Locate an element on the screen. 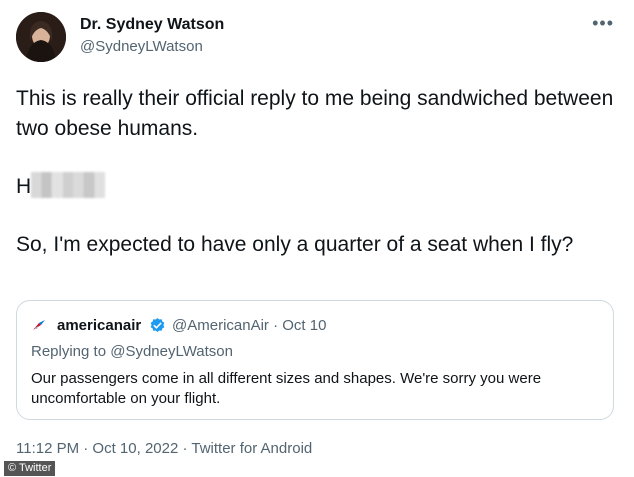 This screenshot has width=634, height=477. author-handle: @SydneyLWatson is located at coordinates (141, 46).